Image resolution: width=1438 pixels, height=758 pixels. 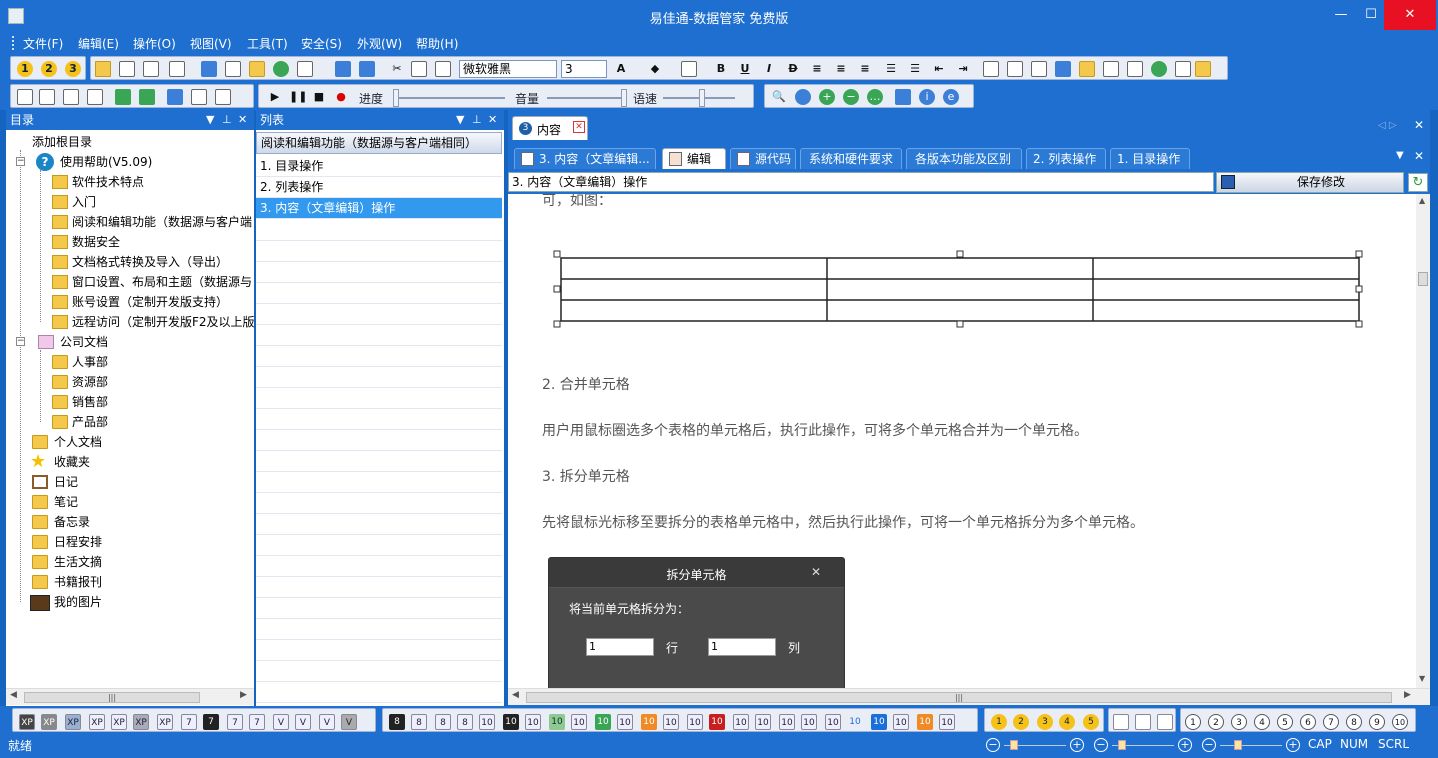 I want to click on doc-tab: 3 内容 ✕, so click(x=550, y=128).